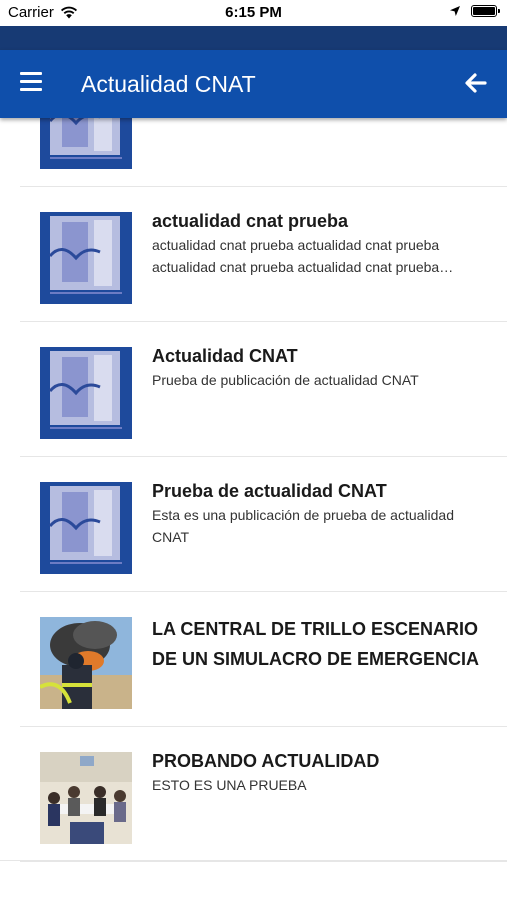  I want to click on status-time: 6:15 PM, so click(253, 12).